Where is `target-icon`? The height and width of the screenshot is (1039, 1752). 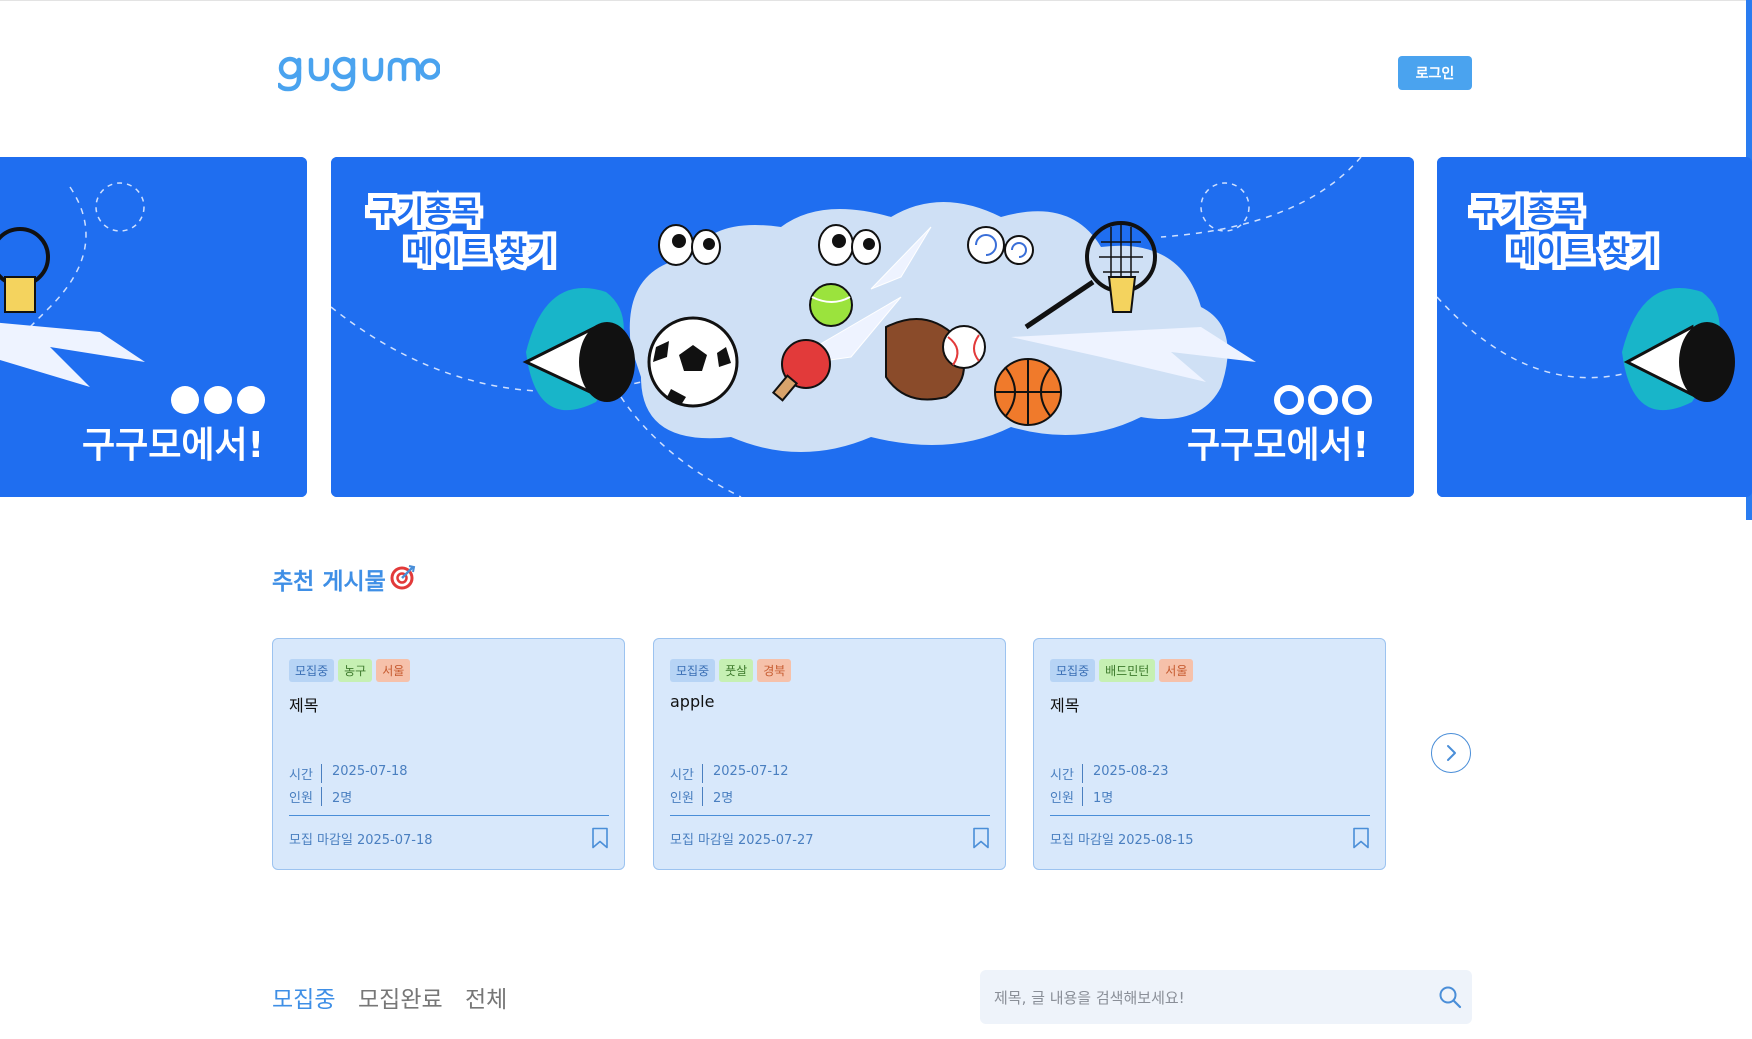 target-icon is located at coordinates (403, 577).